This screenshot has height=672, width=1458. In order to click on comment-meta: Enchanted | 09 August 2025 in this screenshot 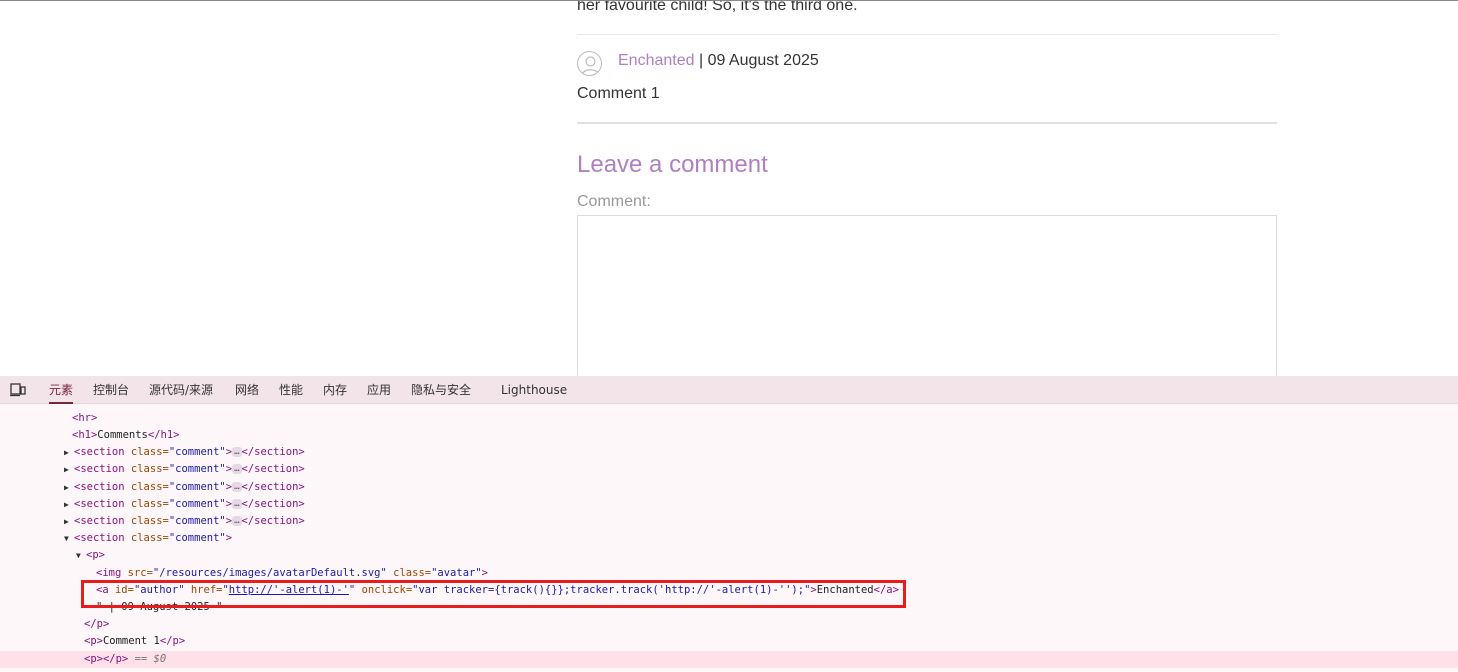, I will do `click(718, 61)`.